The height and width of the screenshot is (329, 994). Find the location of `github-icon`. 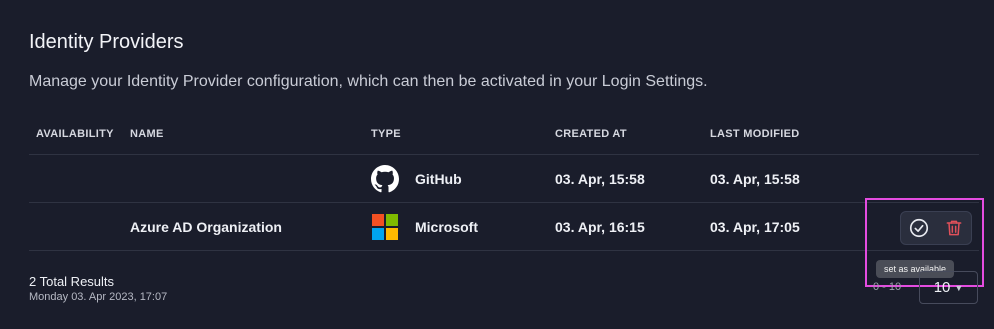

github-icon is located at coordinates (385, 178).